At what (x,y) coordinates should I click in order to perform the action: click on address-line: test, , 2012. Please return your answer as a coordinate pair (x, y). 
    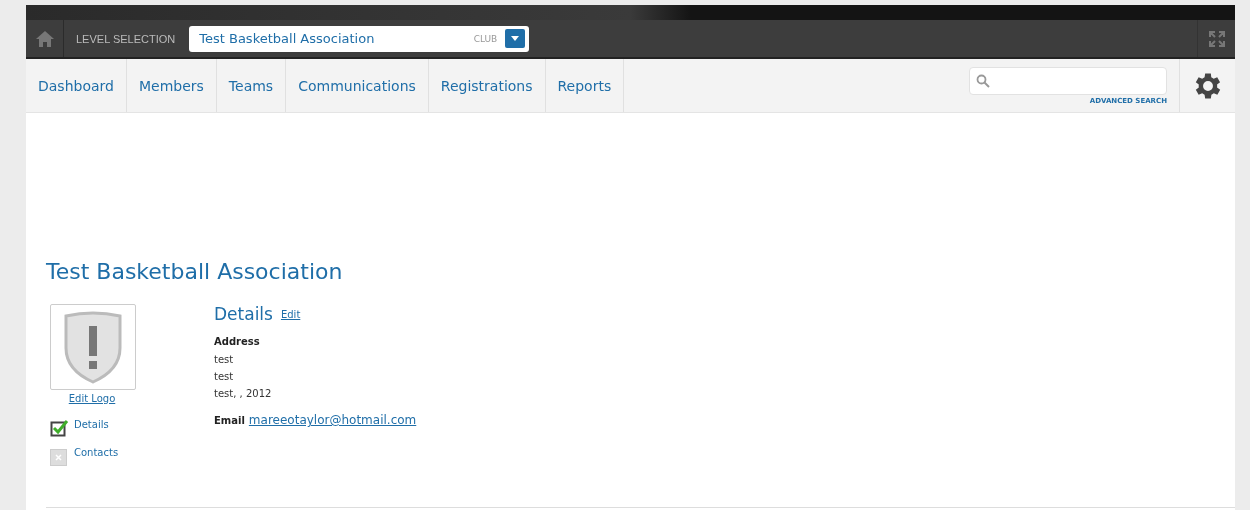
    Looking at the image, I should click on (243, 393).